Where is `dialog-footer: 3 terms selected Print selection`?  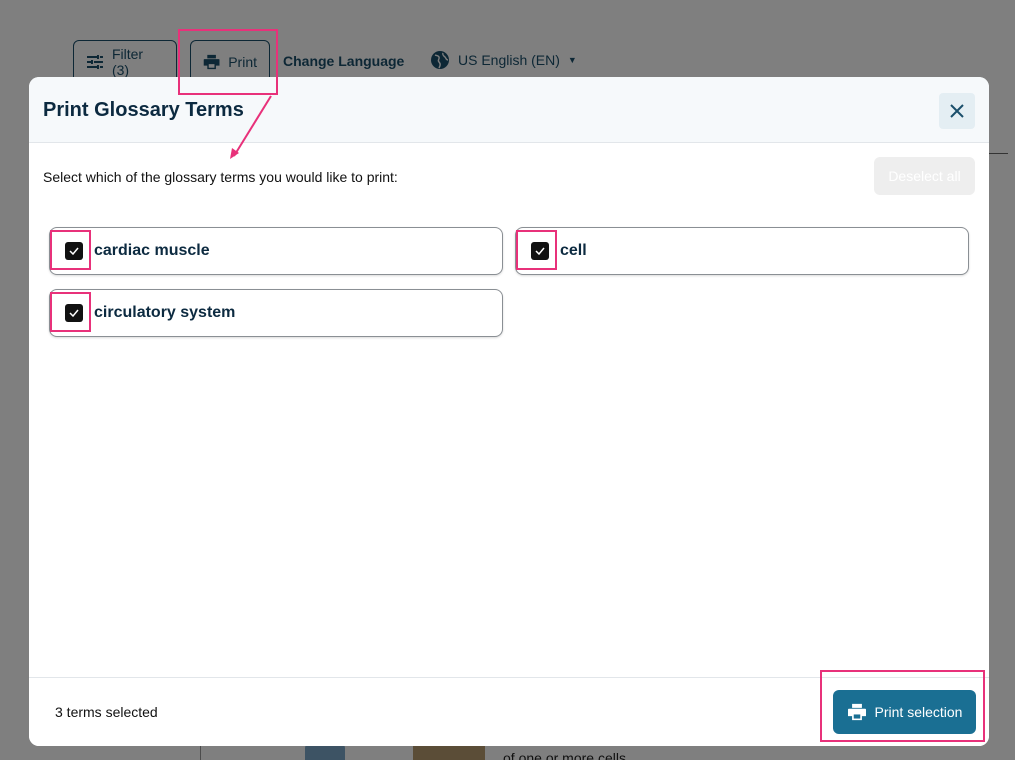
dialog-footer: 3 terms selected Print selection is located at coordinates (509, 711).